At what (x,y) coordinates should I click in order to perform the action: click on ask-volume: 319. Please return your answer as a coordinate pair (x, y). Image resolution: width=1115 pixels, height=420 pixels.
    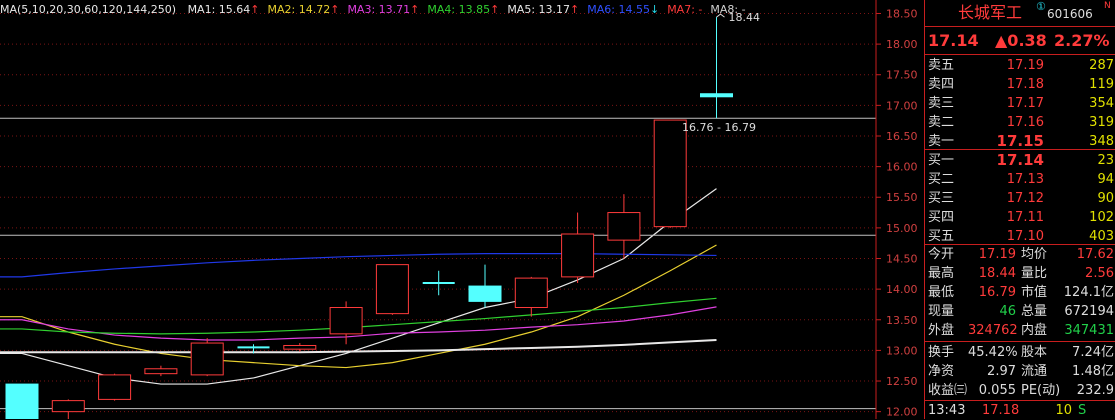
    Looking at the image, I should click on (1101, 122).